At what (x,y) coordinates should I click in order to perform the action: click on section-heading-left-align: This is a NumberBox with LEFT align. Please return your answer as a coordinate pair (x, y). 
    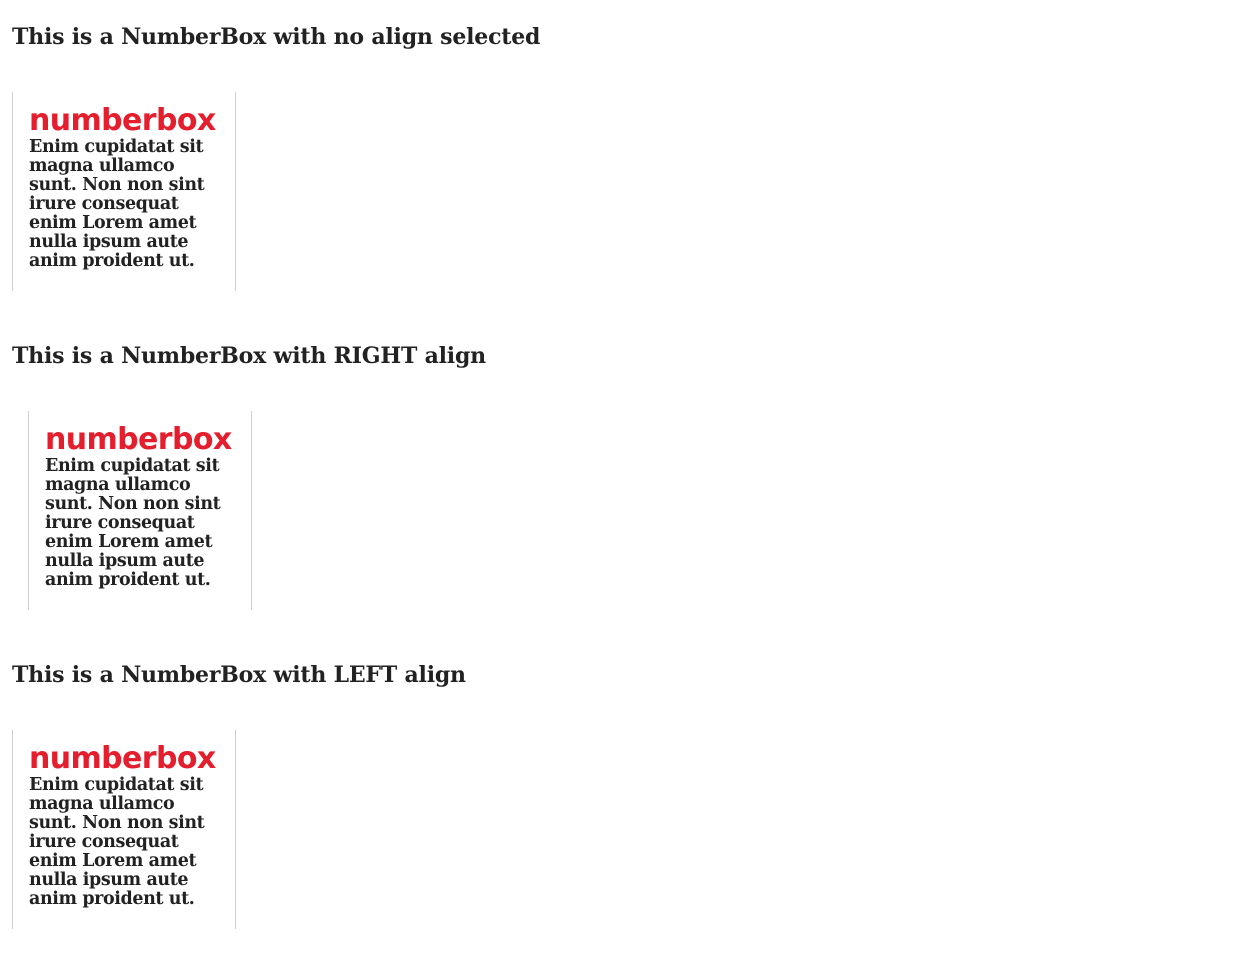
    Looking at the image, I should click on (239, 675).